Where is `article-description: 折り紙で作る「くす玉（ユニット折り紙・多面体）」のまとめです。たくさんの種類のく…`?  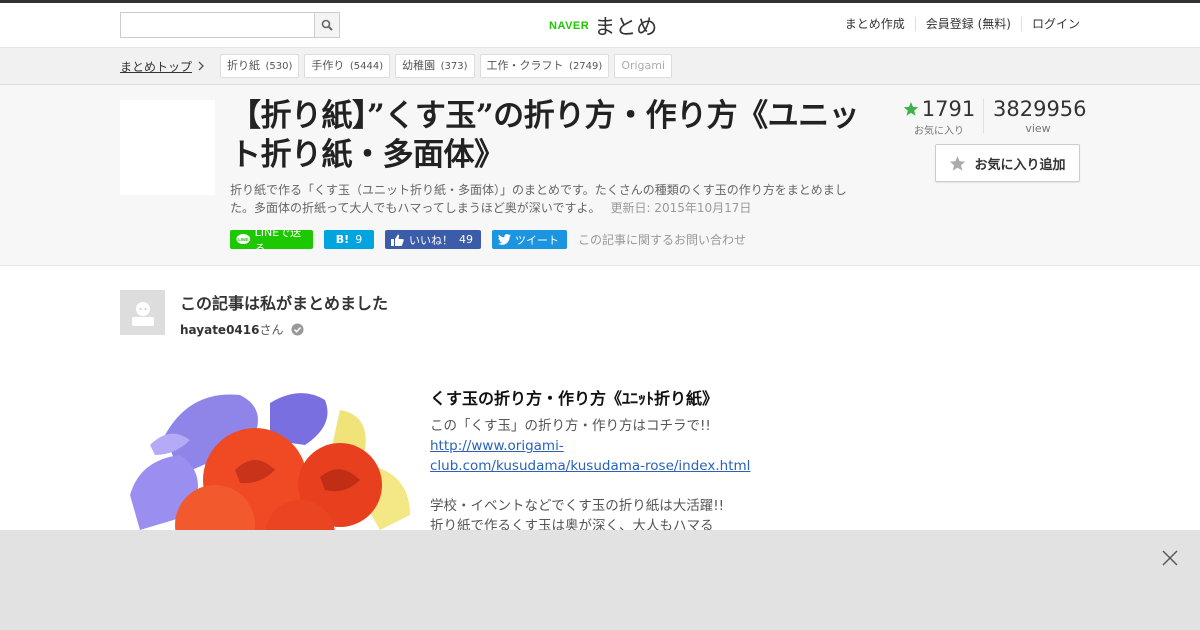
article-description: 折り紙で作る「くす玉（ユニット折り紙・多面体）」のまとめです。たくさんの種類のく… is located at coordinates (540, 199).